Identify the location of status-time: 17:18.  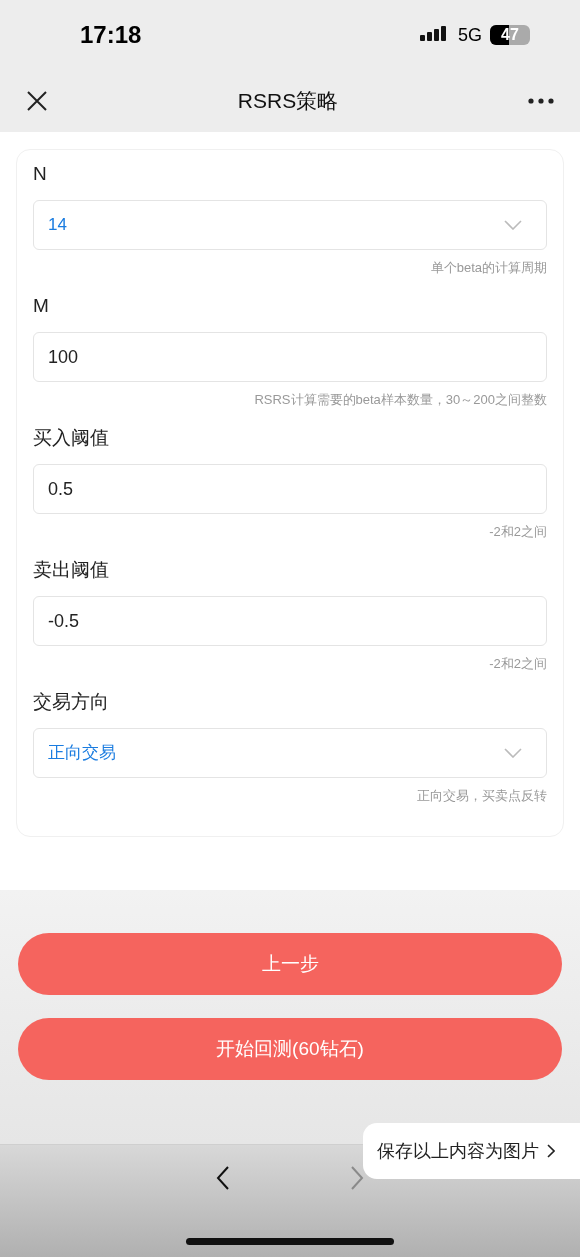
(111, 35).